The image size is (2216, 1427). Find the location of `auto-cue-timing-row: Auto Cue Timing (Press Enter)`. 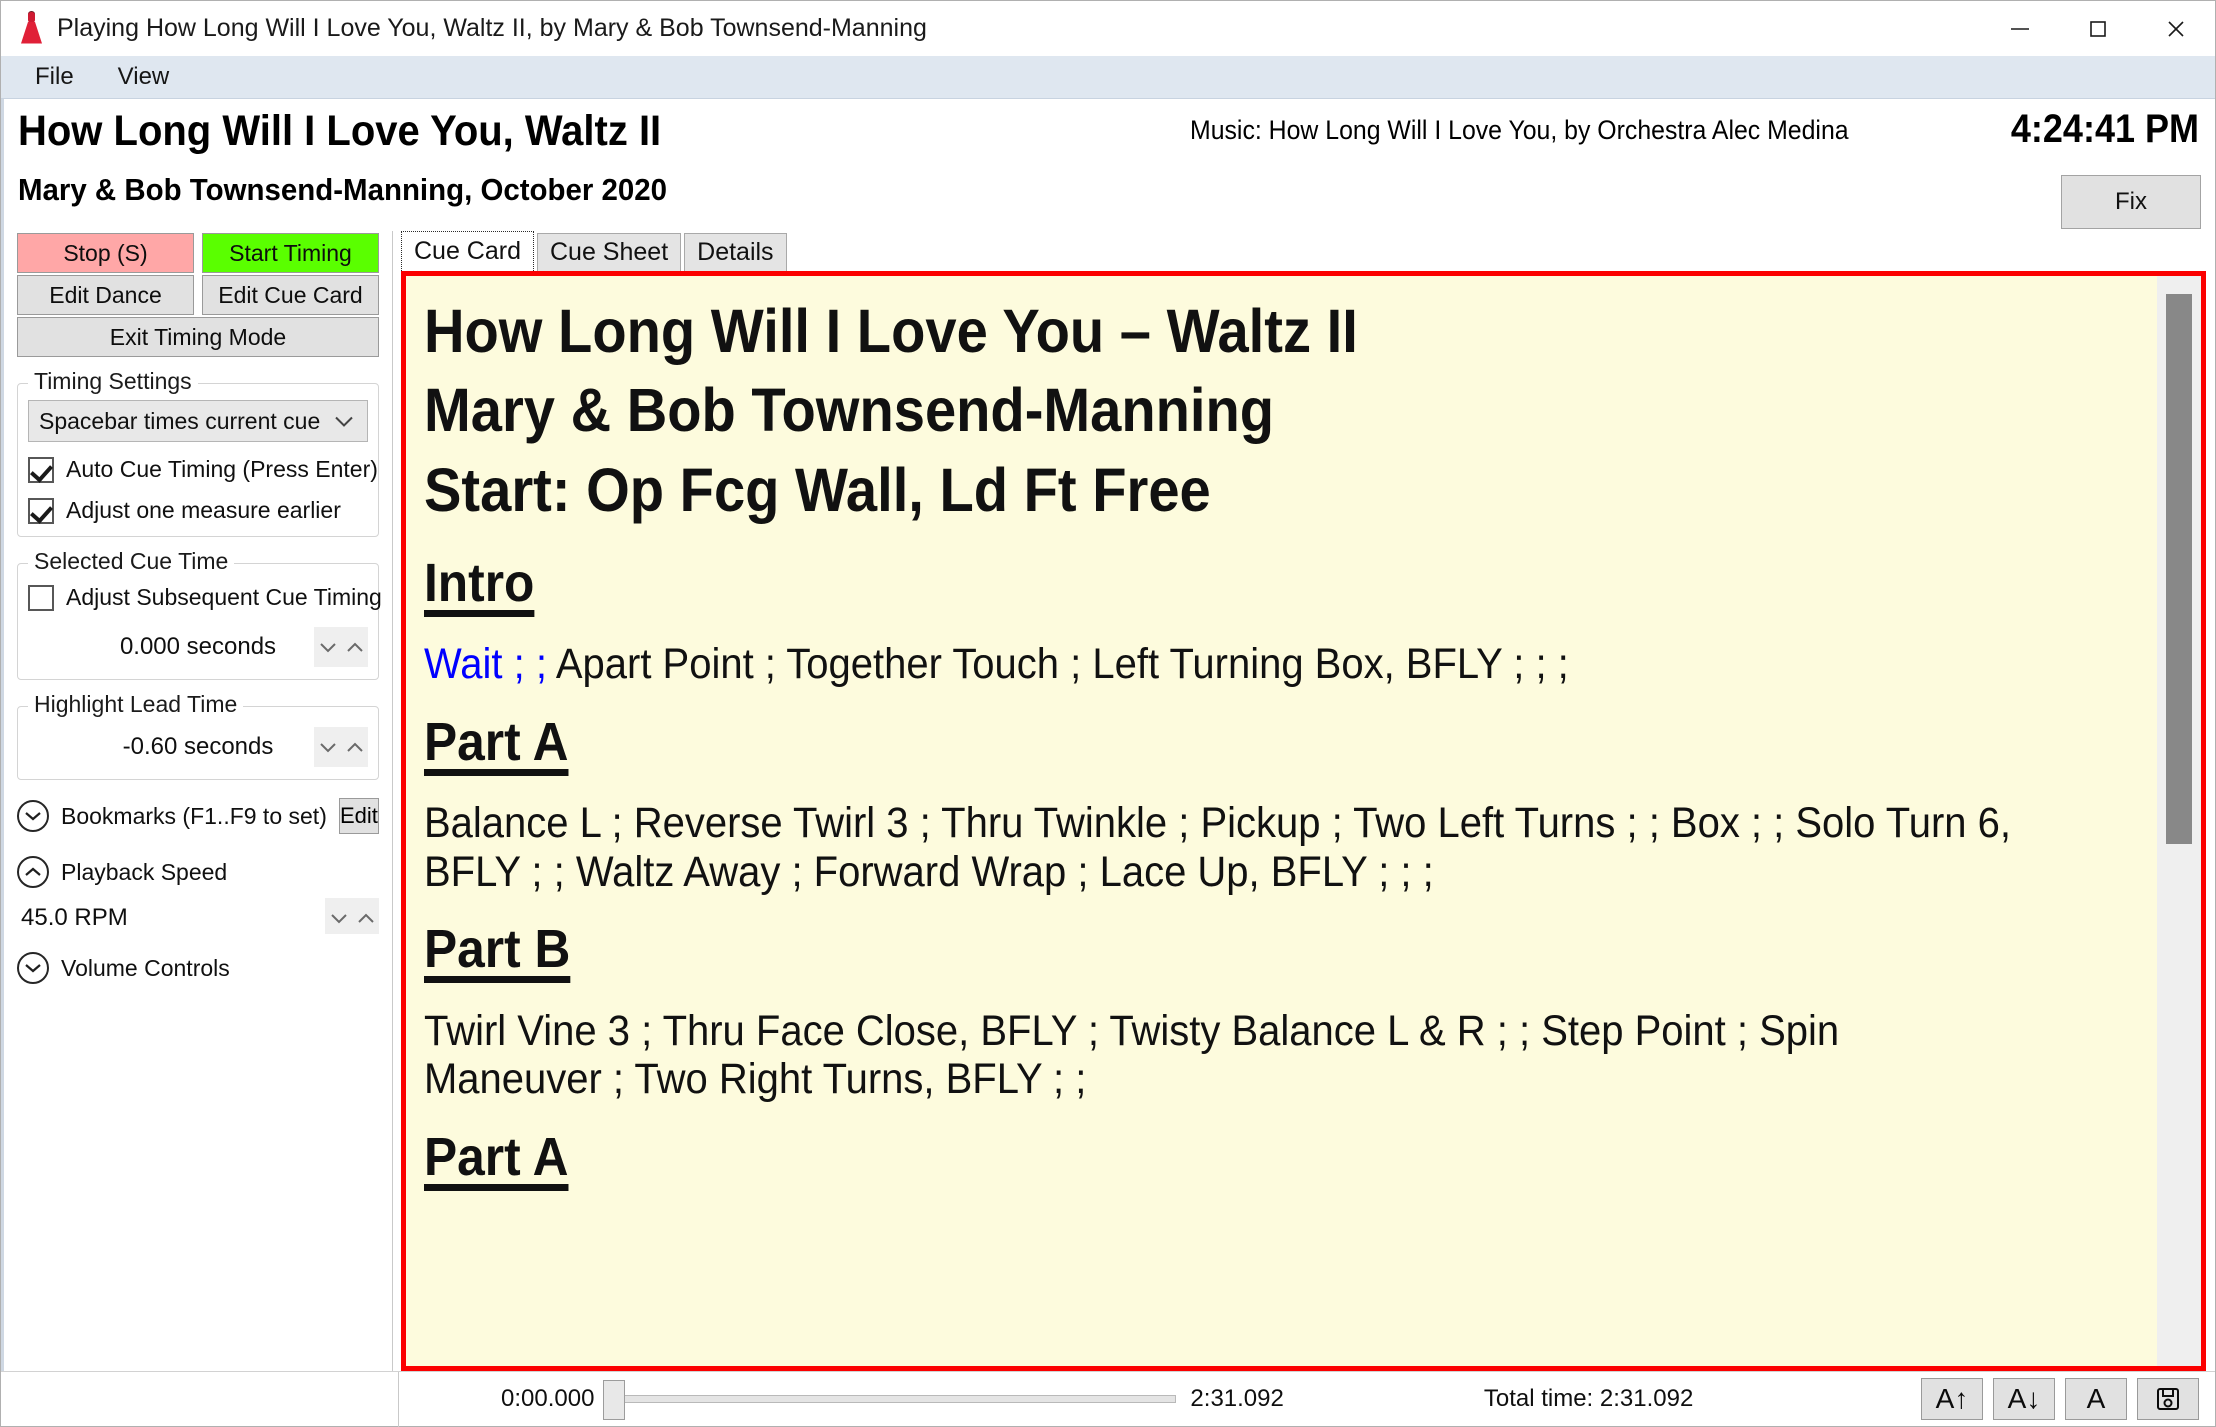

auto-cue-timing-row: Auto Cue Timing (Press Enter) is located at coordinates (203, 469).